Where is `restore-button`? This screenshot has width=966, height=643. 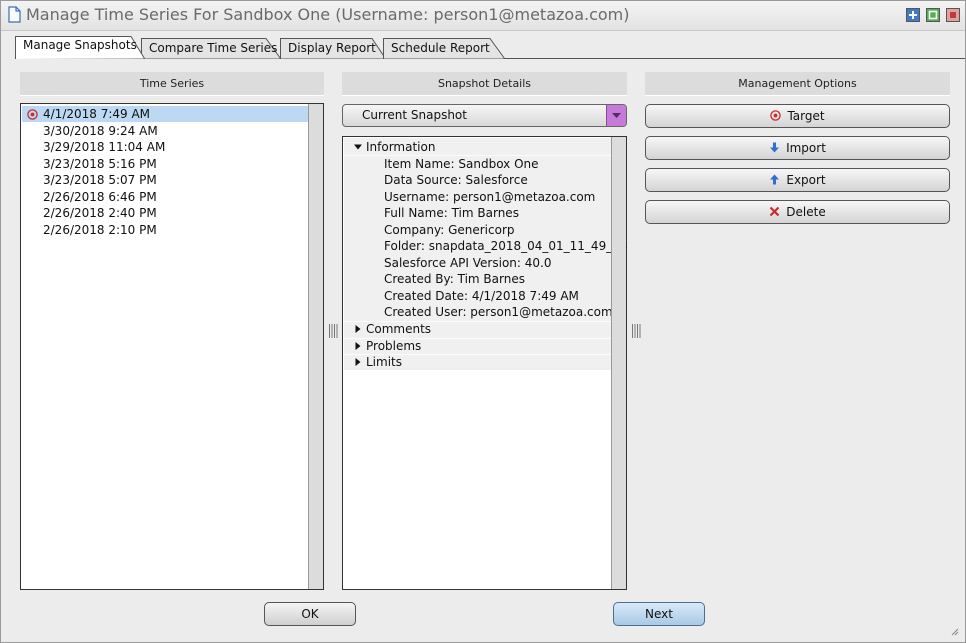 restore-button is located at coordinates (933, 15).